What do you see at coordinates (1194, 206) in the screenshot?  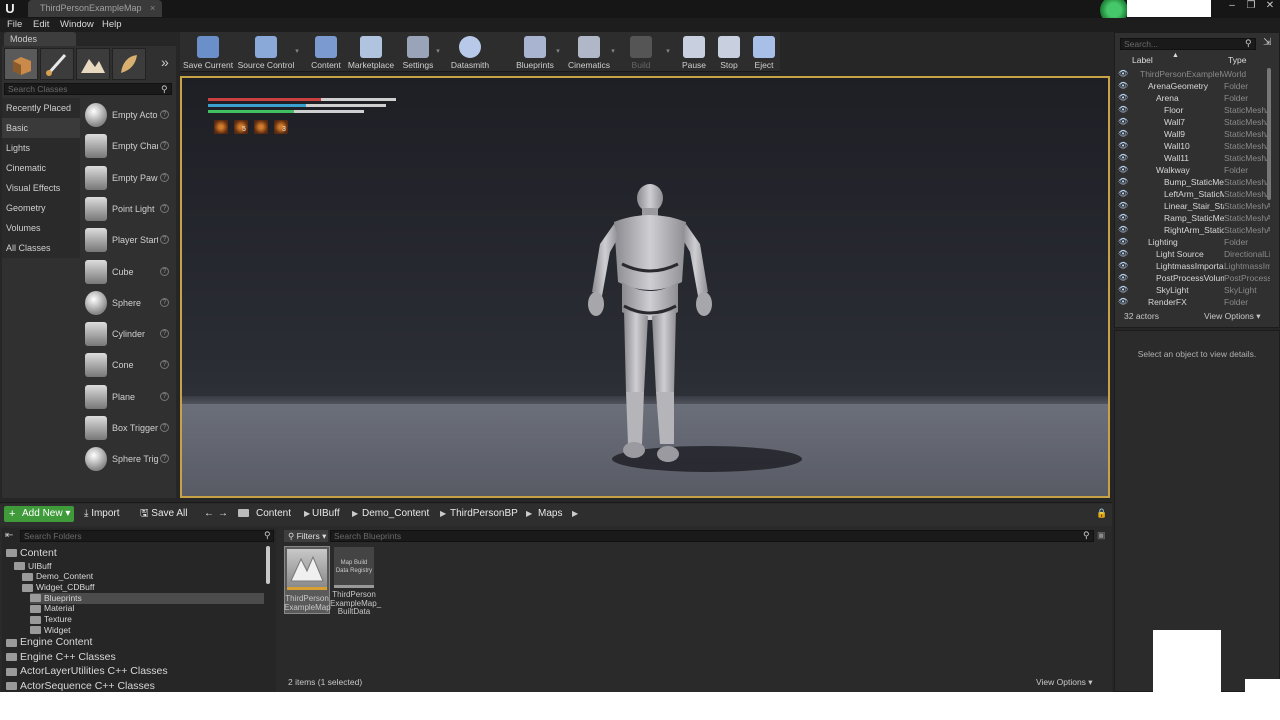 I see `outliner-row: 👁 Linear_Stair_StaticMeshStaticMeshActor` at bounding box center [1194, 206].